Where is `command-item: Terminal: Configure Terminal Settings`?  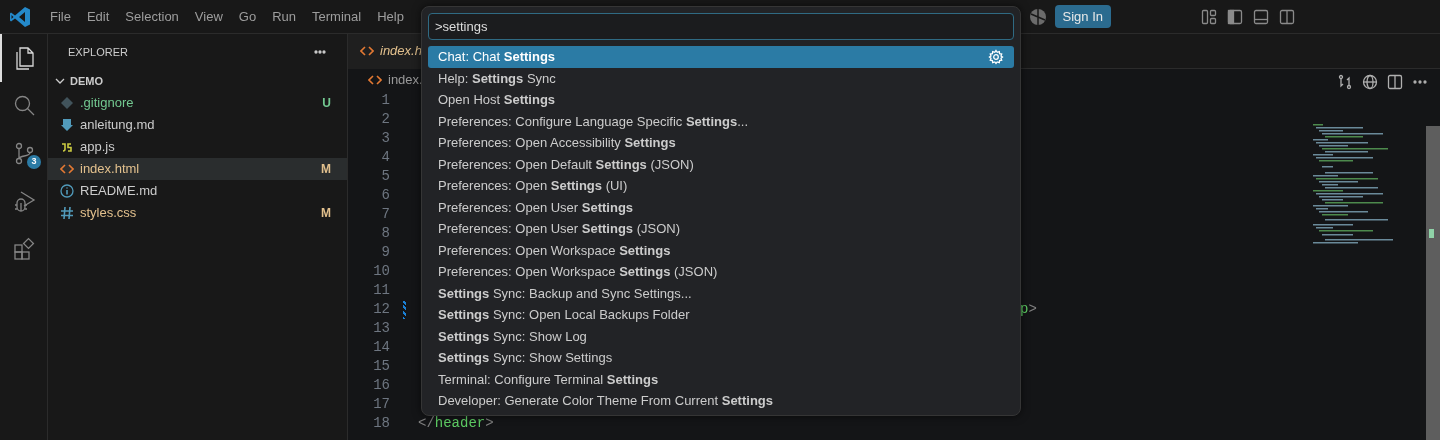 command-item: Terminal: Configure Terminal Settings is located at coordinates (721, 379).